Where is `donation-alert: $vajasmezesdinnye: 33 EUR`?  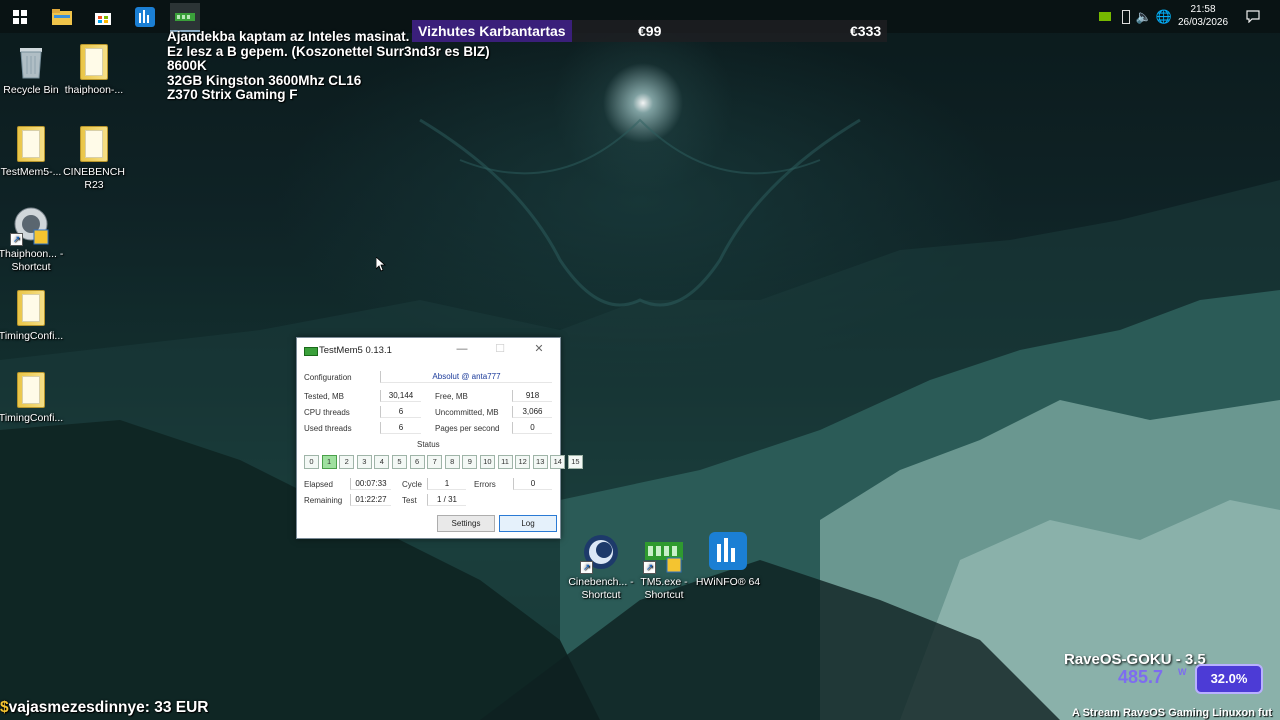 donation-alert: $vajasmezesdinnye: 33 EUR is located at coordinates (104, 708).